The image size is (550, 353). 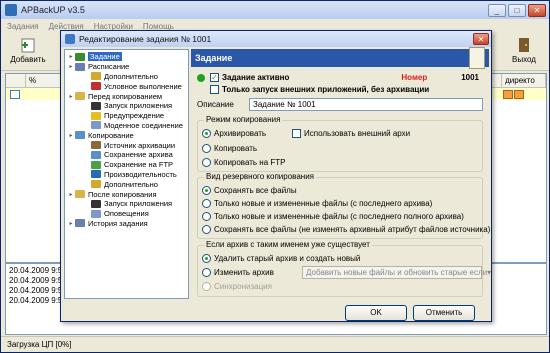 I want to click on tree-item: ▸ Задание, so click(x=126, y=57).